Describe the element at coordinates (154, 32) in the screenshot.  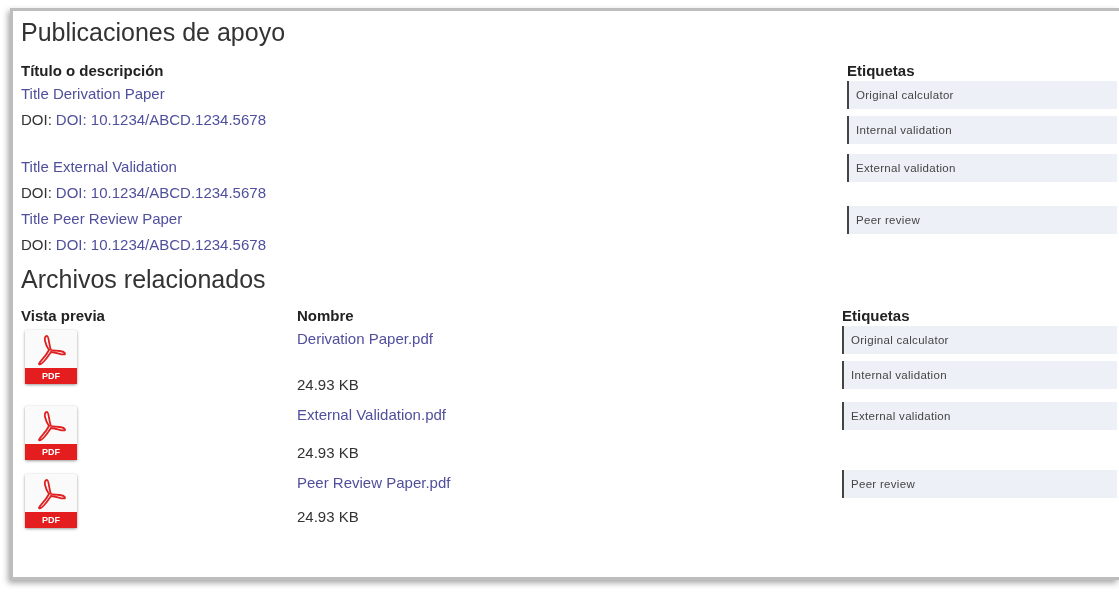
I see `section-title: Publicaciones de apoyo` at that location.